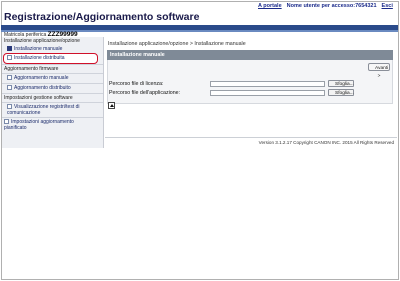  I want to click on next-button: Avanti >, so click(379, 71).